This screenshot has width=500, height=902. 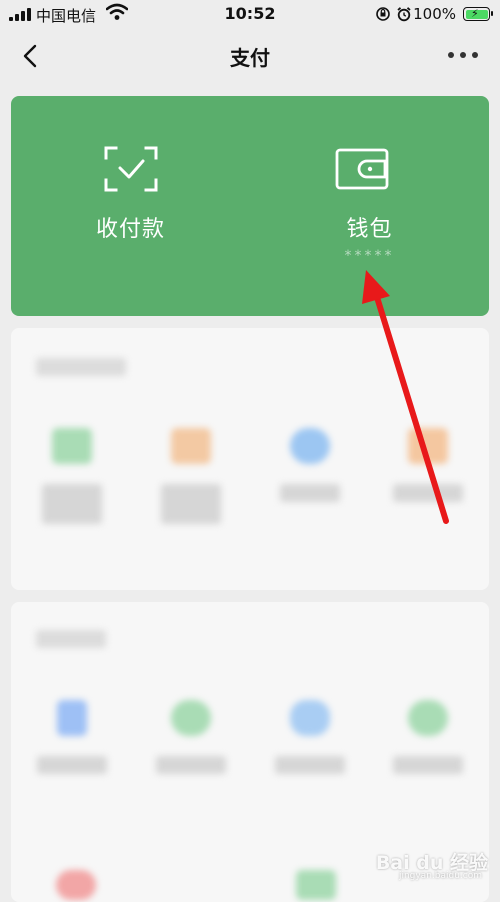 I want to click on baidu-jingyan-watermark: Bai du 经验 jingyan.baidu.com, so click(x=432, y=864).